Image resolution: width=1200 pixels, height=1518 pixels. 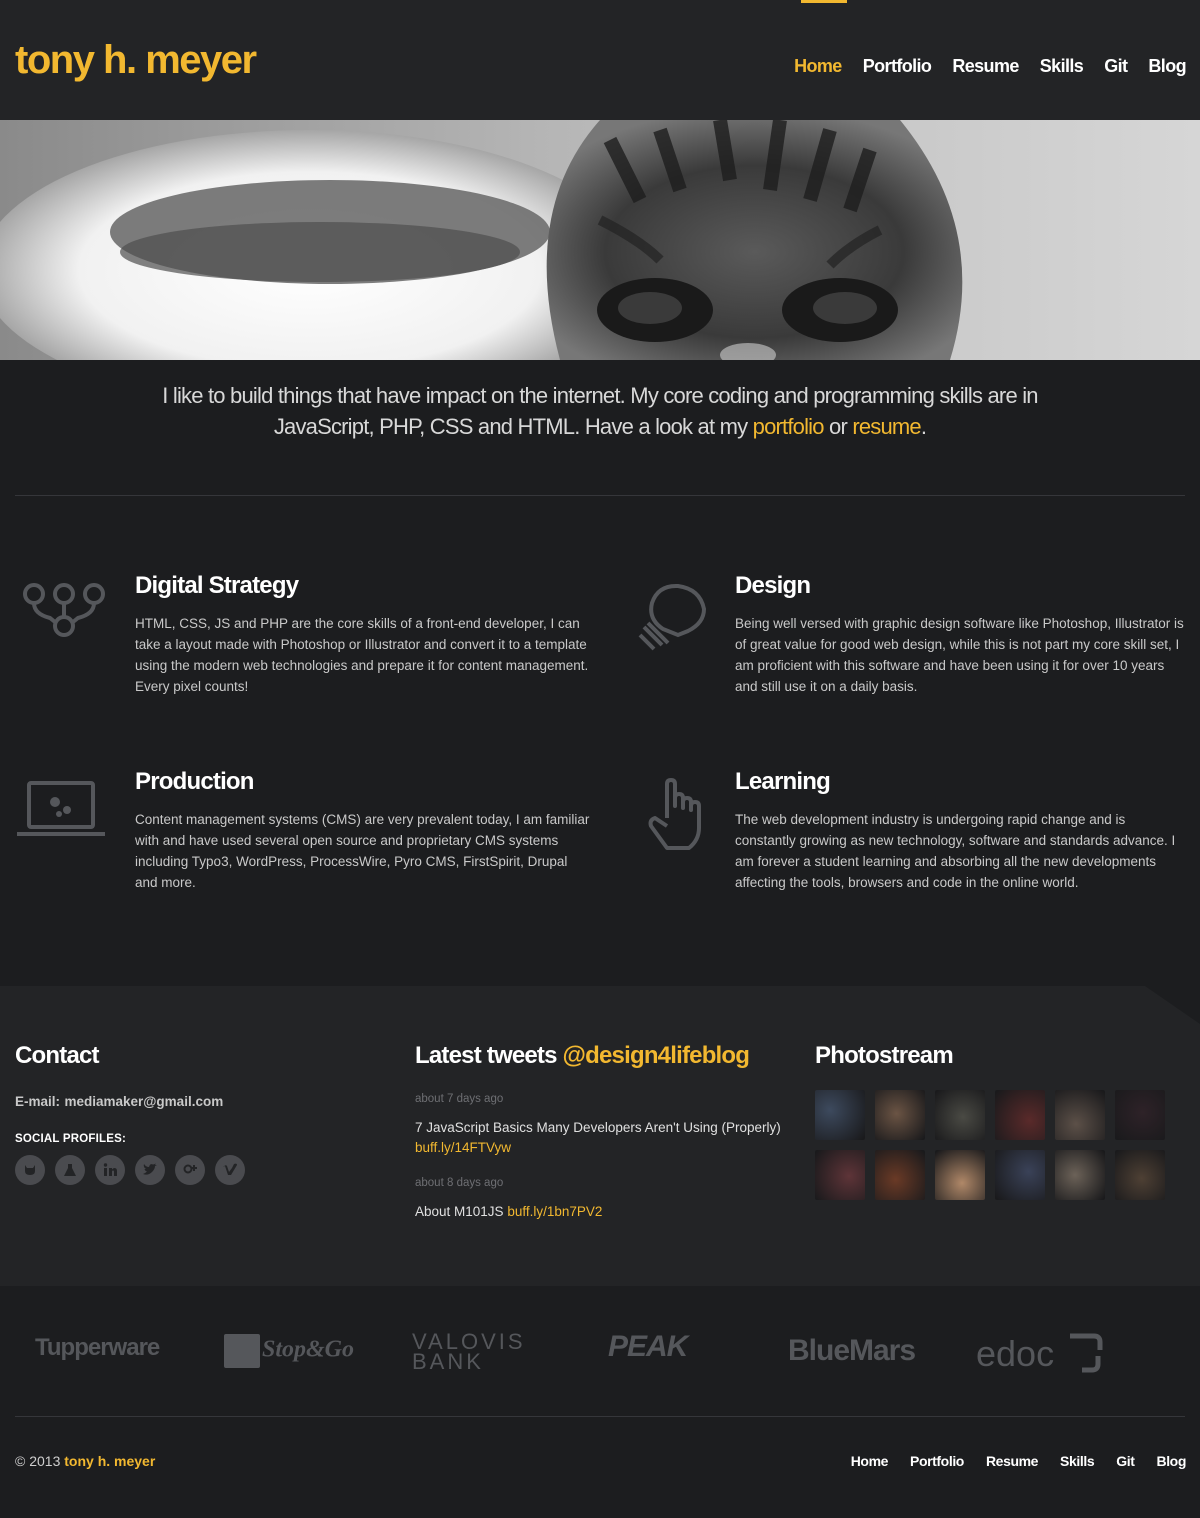 What do you see at coordinates (97, 1347) in the screenshot?
I see `client-logo-tupperware: Tupperware` at bounding box center [97, 1347].